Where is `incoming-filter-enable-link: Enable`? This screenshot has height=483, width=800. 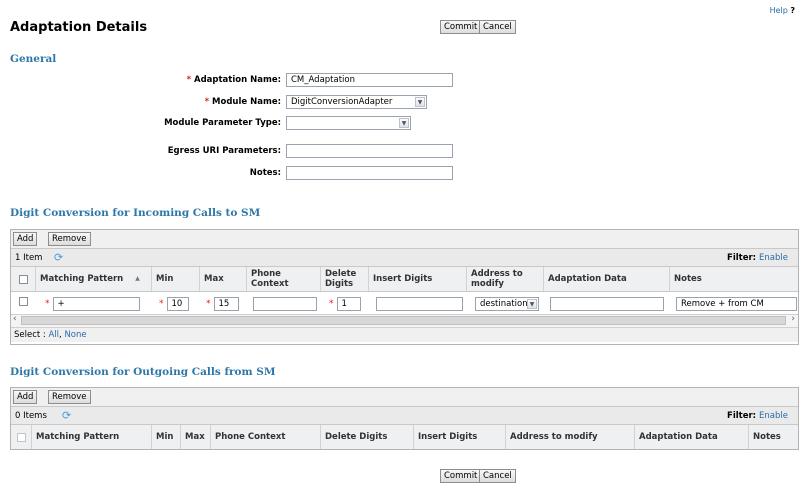
incoming-filter-enable-link: Enable is located at coordinates (773, 258).